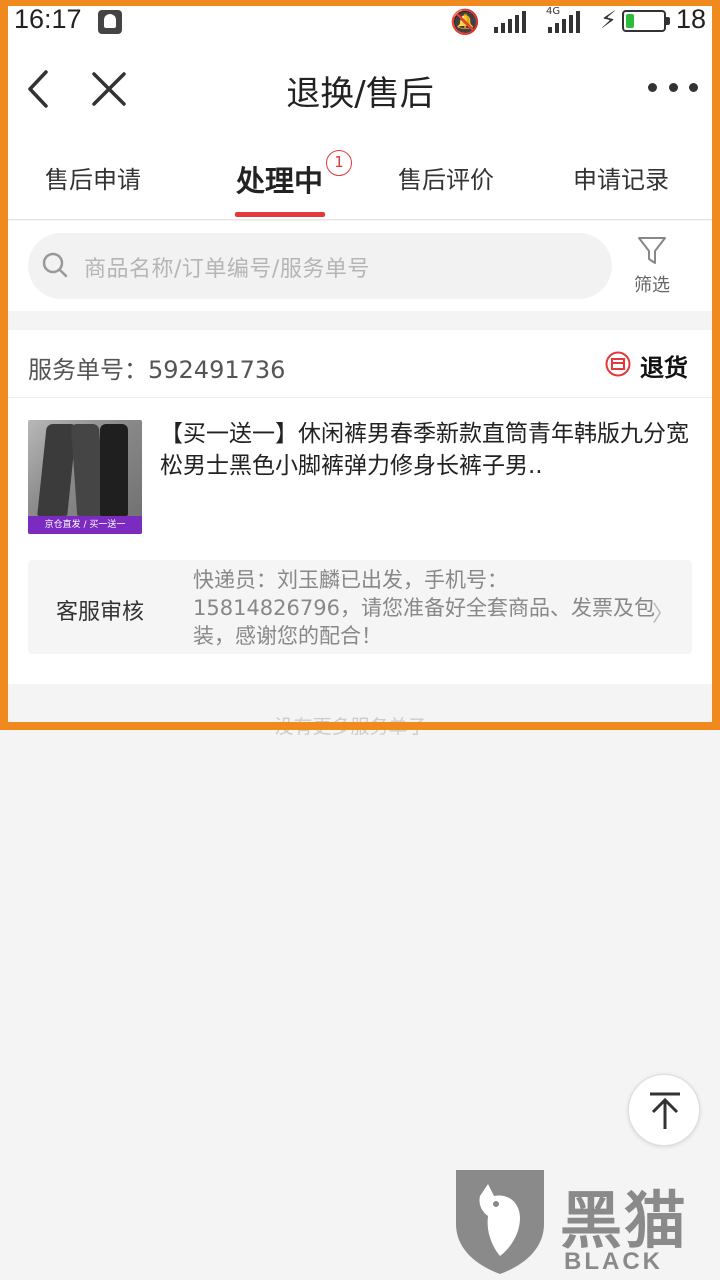 This screenshot has width=720, height=1280. What do you see at coordinates (157, 370) in the screenshot?
I see `service-number: 服务单号：592491736` at bounding box center [157, 370].